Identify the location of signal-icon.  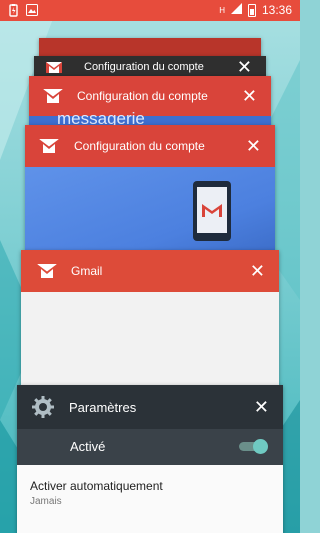
(236, 10).